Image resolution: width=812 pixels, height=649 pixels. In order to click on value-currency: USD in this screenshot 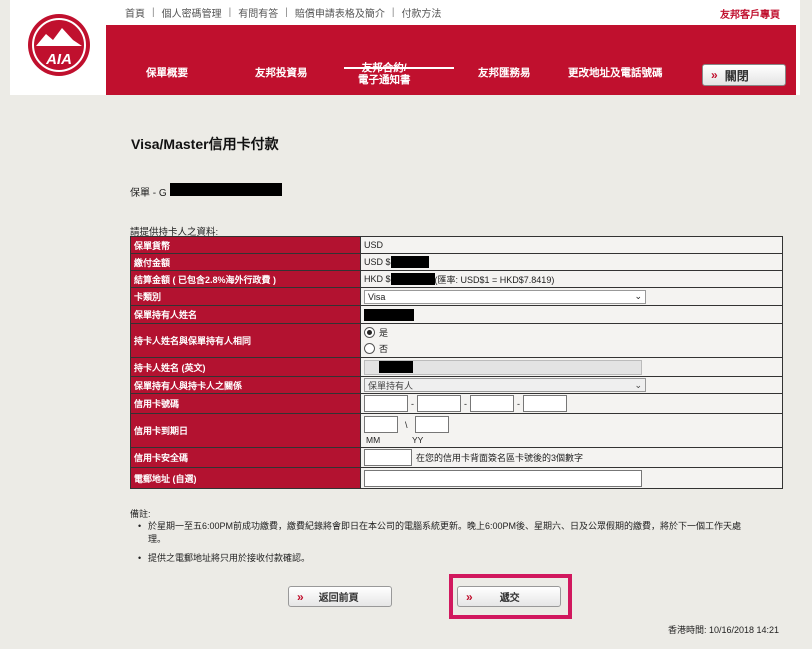, I will do `click(571, 245)`.